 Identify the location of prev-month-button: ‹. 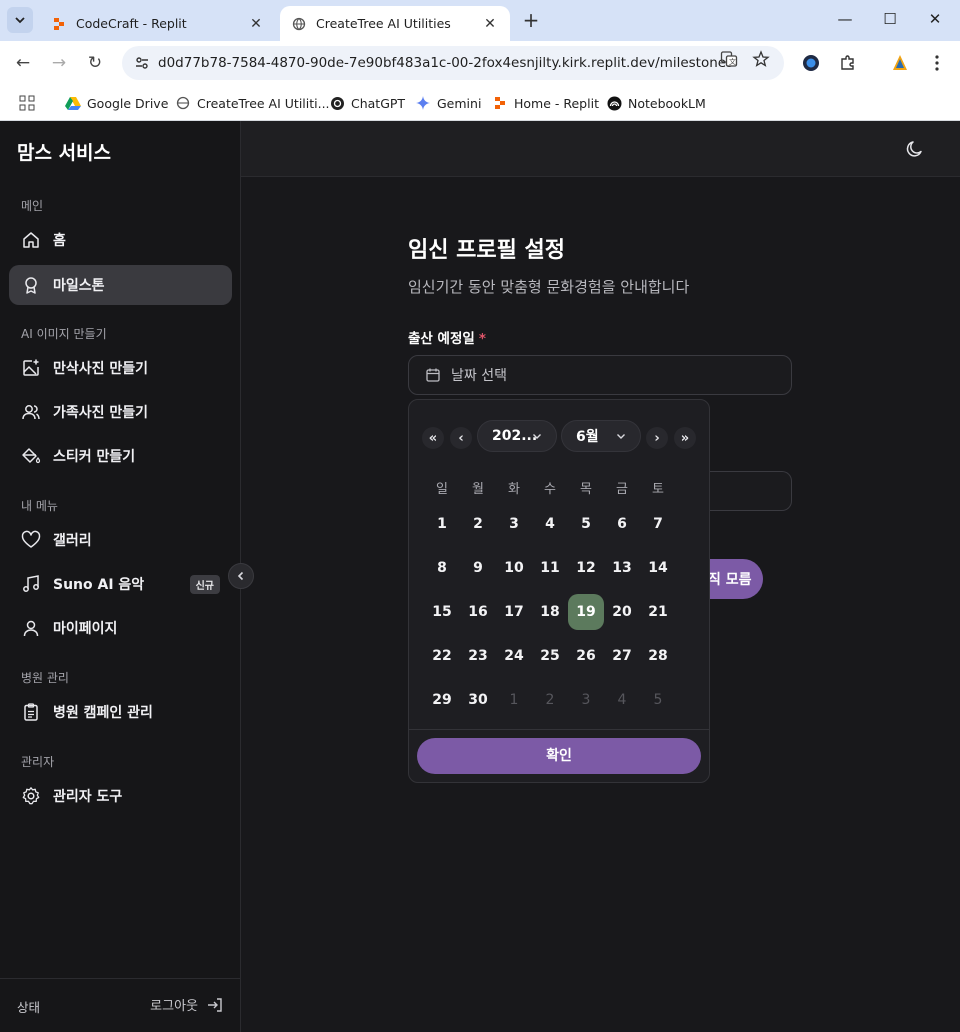
(461, 438).